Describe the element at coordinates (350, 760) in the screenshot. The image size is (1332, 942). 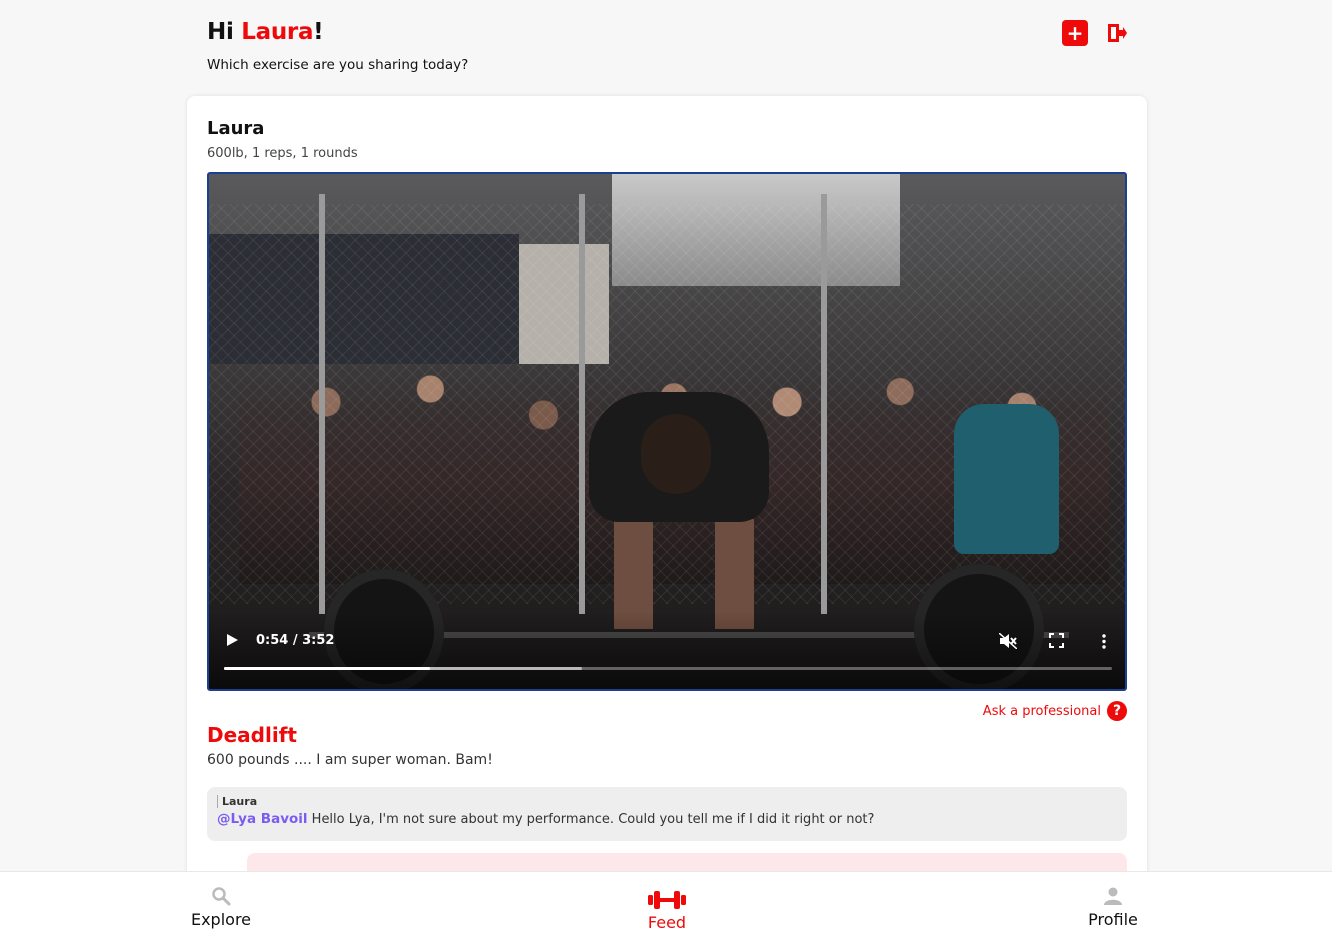
I see `exercise-description: 600 pounds .... I am super woman. Bam!` at that location.